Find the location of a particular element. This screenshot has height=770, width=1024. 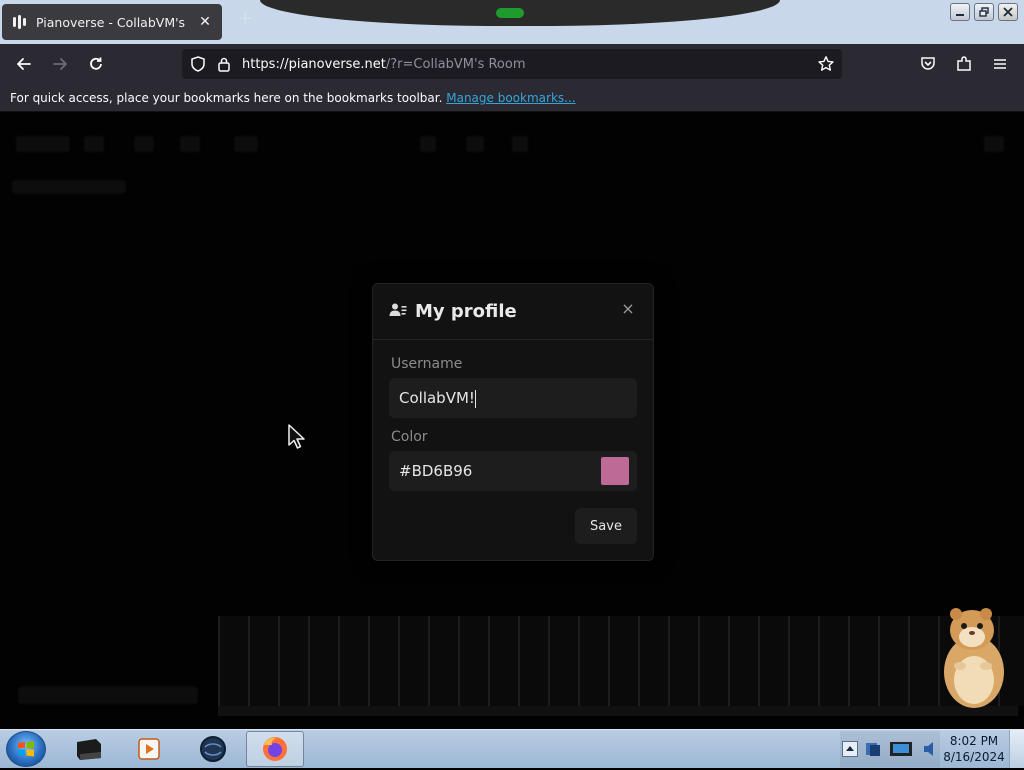

color-swatch is located at coordinates (615, 471).